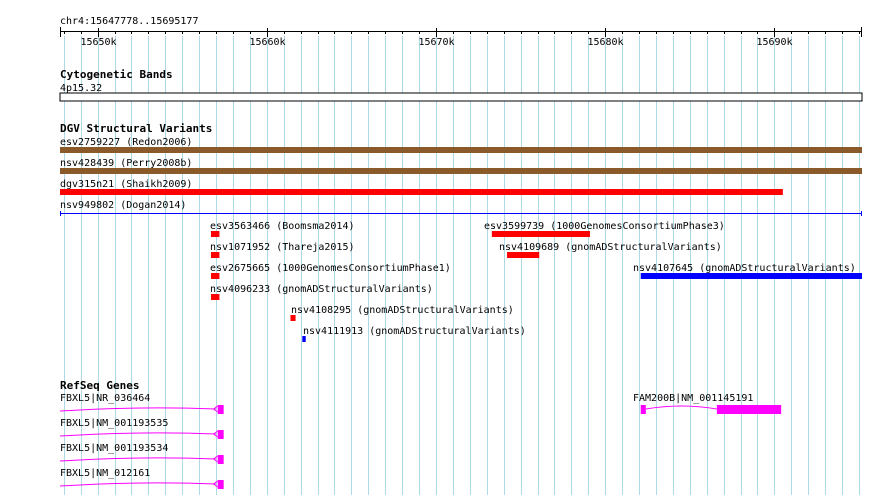  I want to click on sv-label: esv3599739 (1000GenomesConsortiumPhase3), so click(604, 226).